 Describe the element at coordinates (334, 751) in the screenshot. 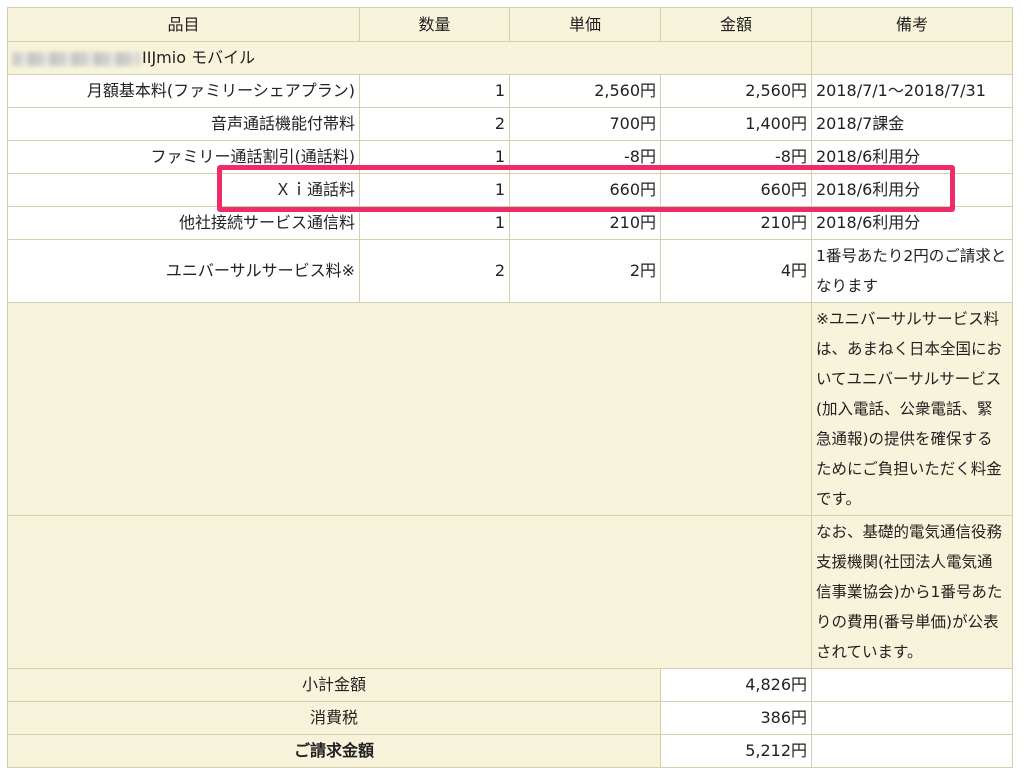

I see `total-label: ご請求金額` at that location.